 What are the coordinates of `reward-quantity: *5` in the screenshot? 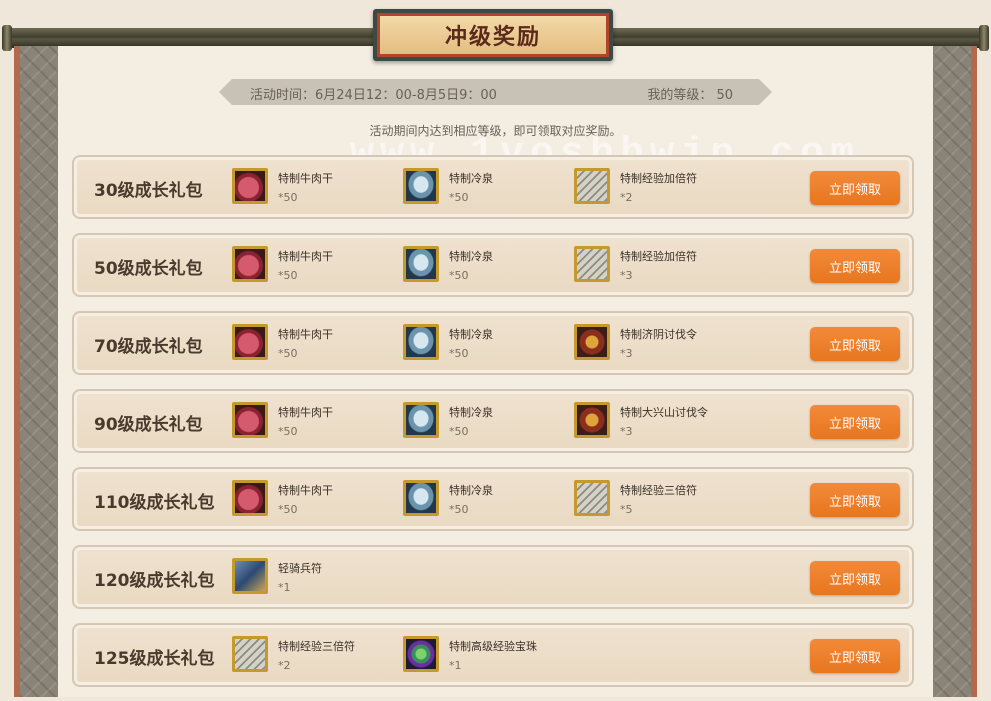 It's located at (626, 509).